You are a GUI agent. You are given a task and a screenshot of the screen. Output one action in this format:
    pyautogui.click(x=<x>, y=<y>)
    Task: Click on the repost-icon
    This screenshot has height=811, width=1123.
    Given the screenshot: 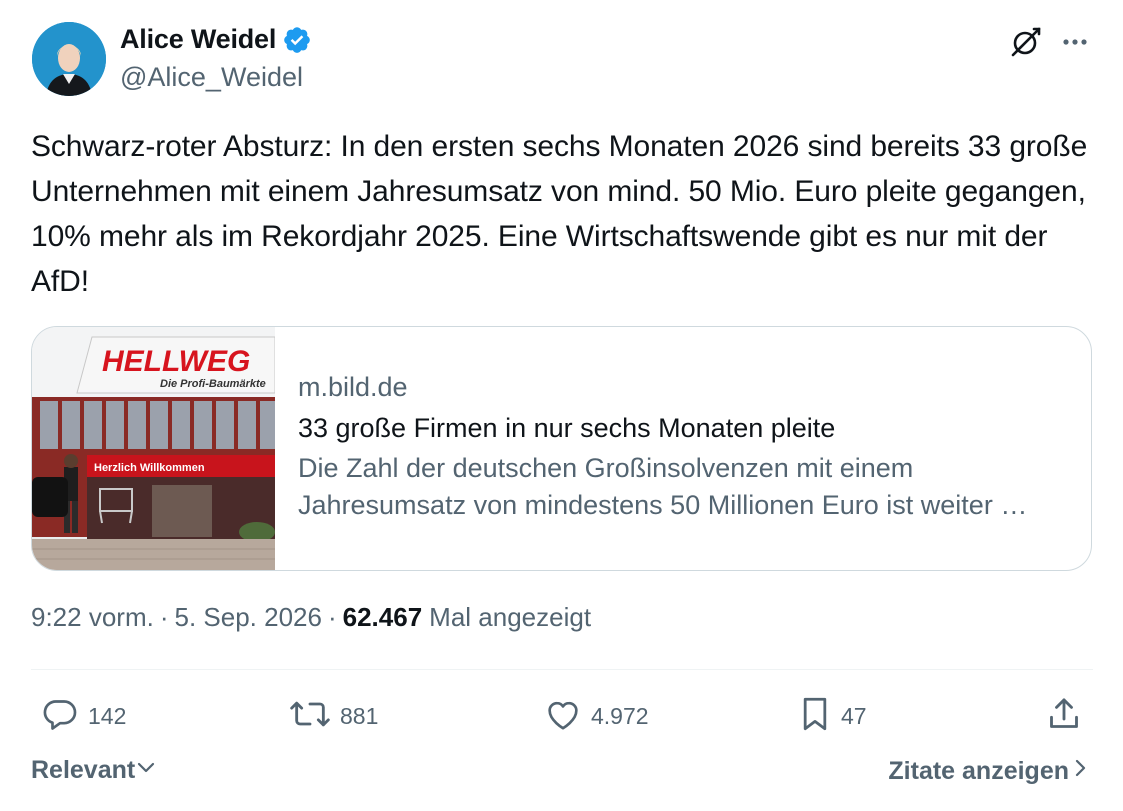 What is the action you would take?
    pyautogui.click(x=310, y=716)
    